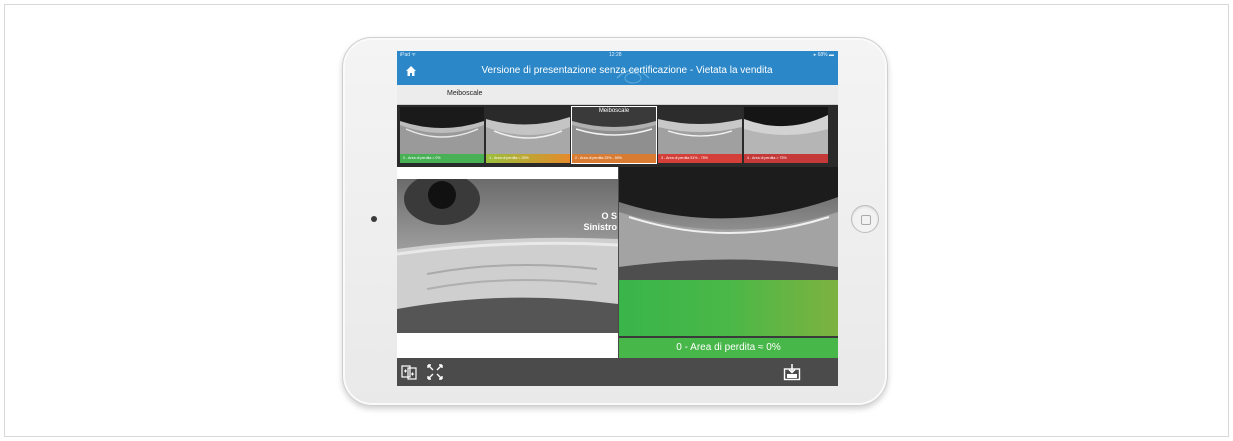 This screenshot has height=441, width=1233. I want to click on grade-label: 4 - Area di perdita > 75%, so click(786, 158).